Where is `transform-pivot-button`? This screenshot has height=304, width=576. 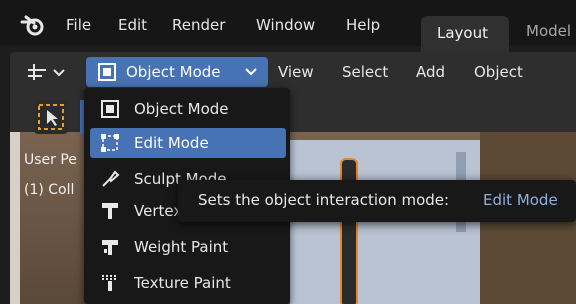 transform-pivot-button is located at coordinates (49, 72).